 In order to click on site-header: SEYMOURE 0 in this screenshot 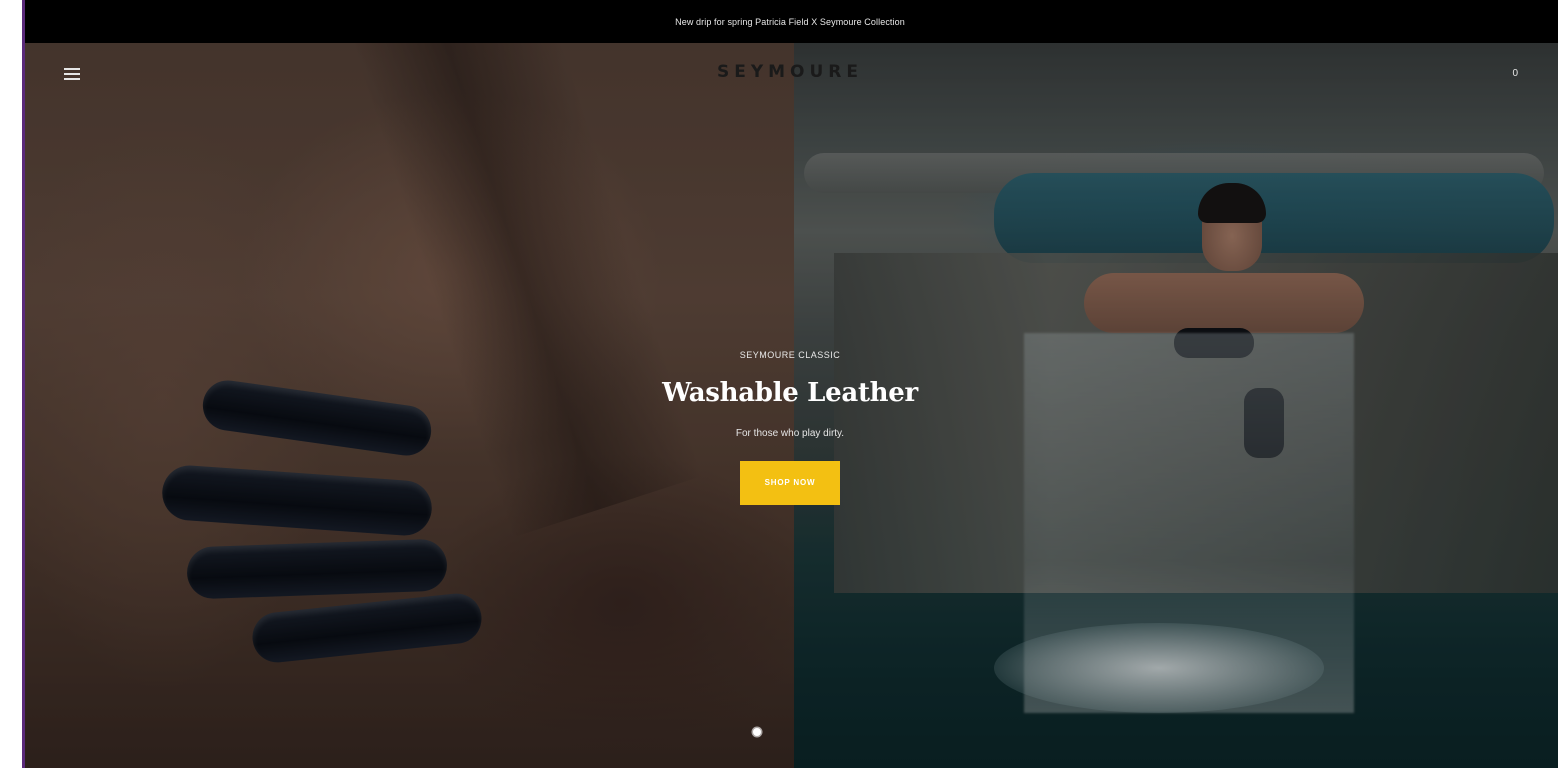, I will do `click(790, 75)`.